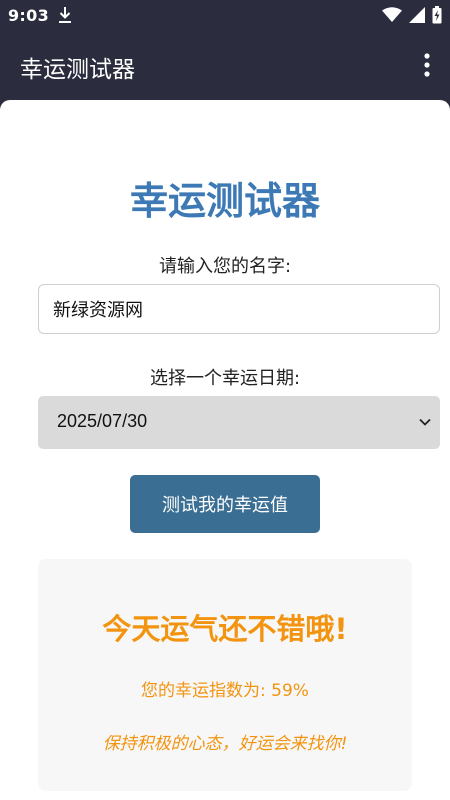  Describe the element at coordinates (239, 422) in the screenshot. I see `date-select: 2025/07/30` at that location.